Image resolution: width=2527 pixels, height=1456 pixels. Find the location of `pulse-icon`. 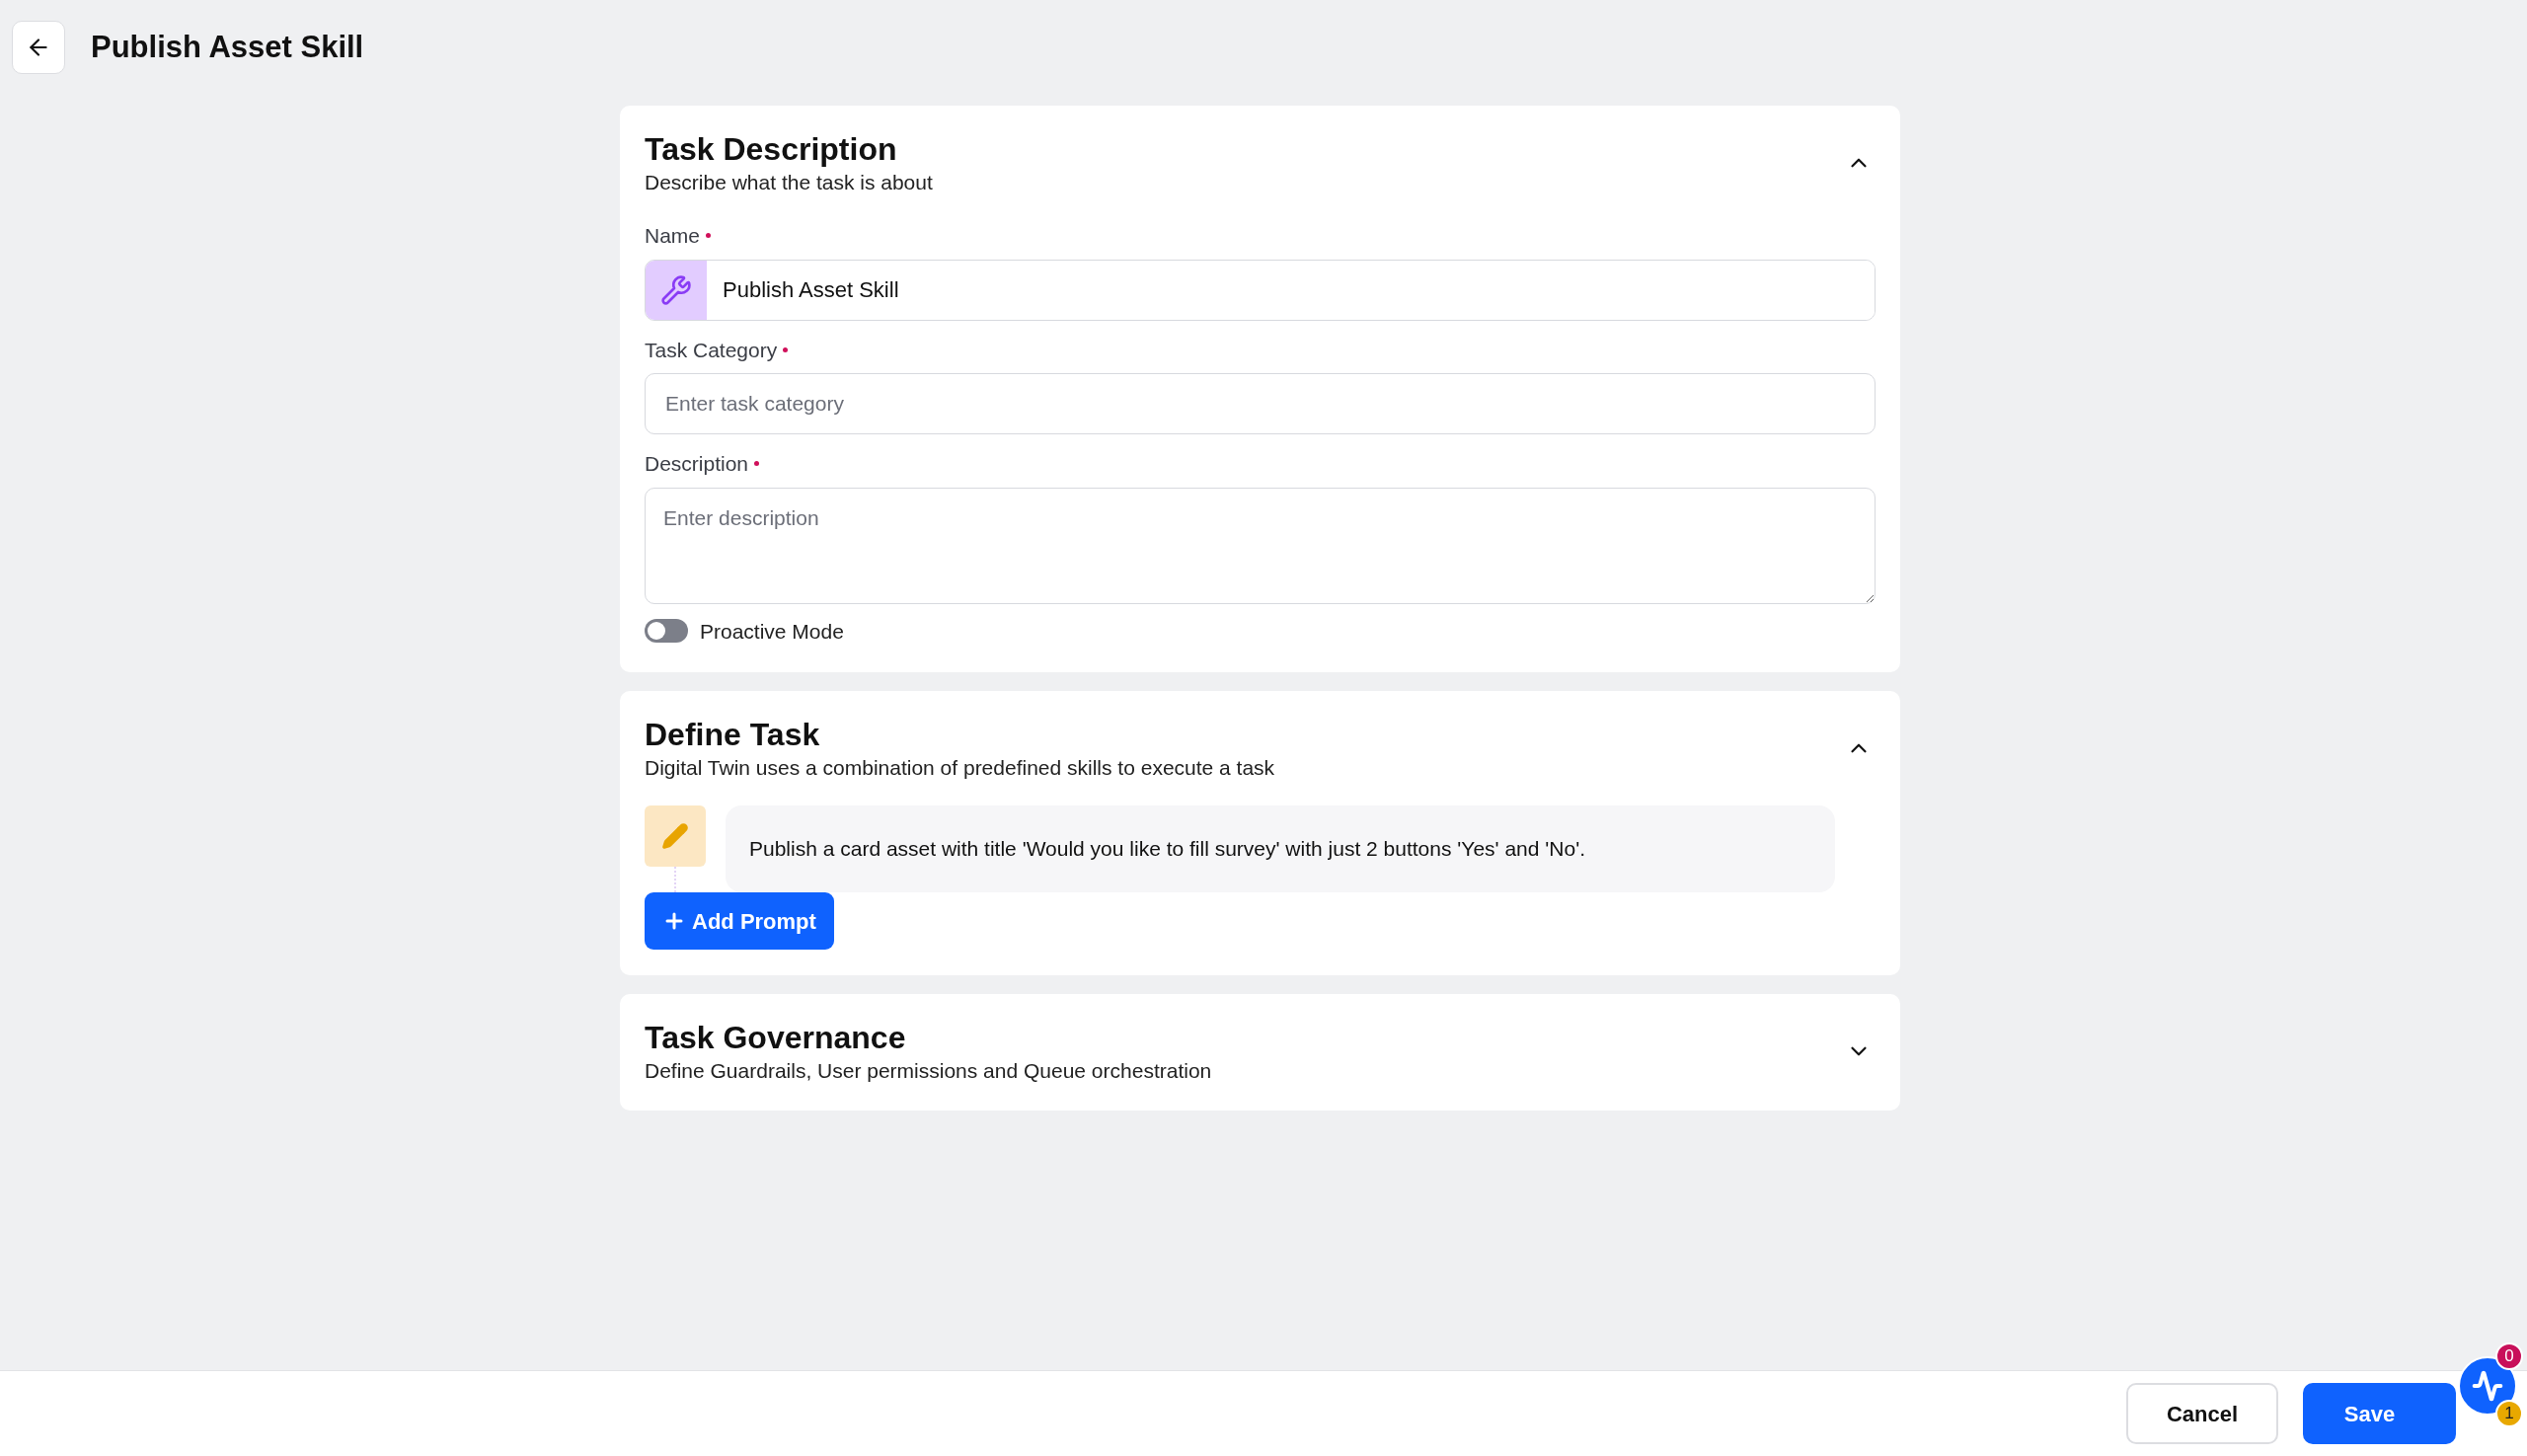

pulse-icon is located at coordinates (2487, 1386).